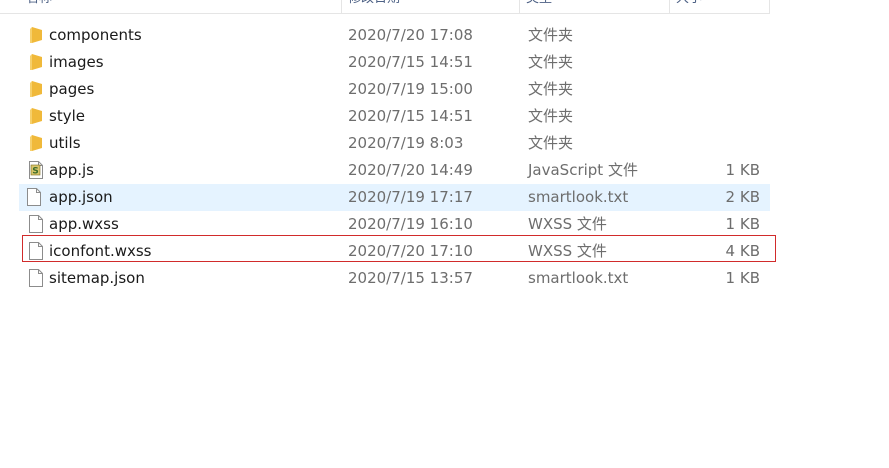 This screenshot has width=889, height=468. I want to click on file-name: app.json, so click(81, 197).